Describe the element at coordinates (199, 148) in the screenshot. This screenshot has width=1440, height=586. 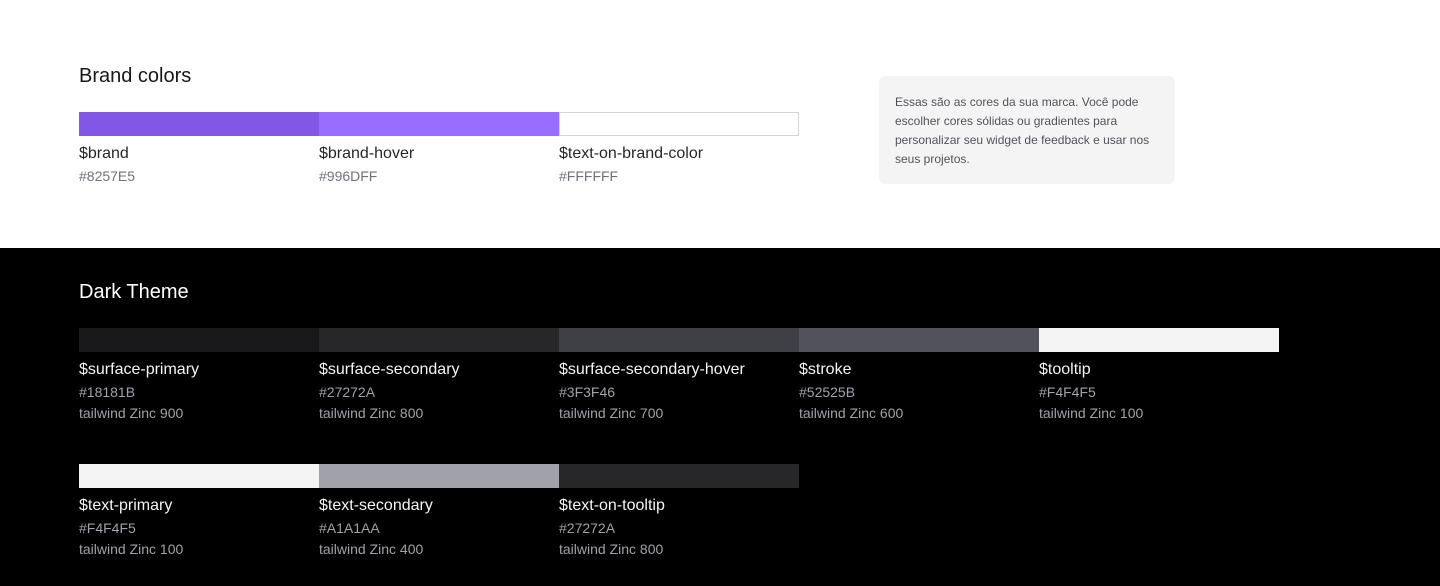
I see `swatch-brand: $brand #8257E5` at that location.